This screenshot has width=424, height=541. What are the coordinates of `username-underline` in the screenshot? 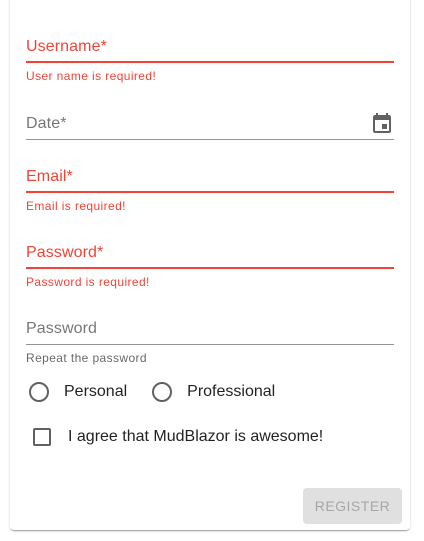 It's located at (210, 62).